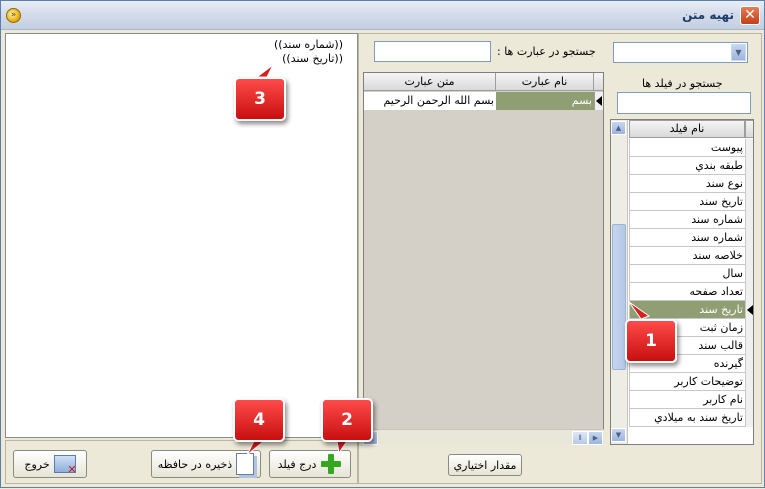 The width and height of the screenshot is (765, 489). I want to click on fields-vertical-scrollbar: ▲ ▼, so click(619, 282).